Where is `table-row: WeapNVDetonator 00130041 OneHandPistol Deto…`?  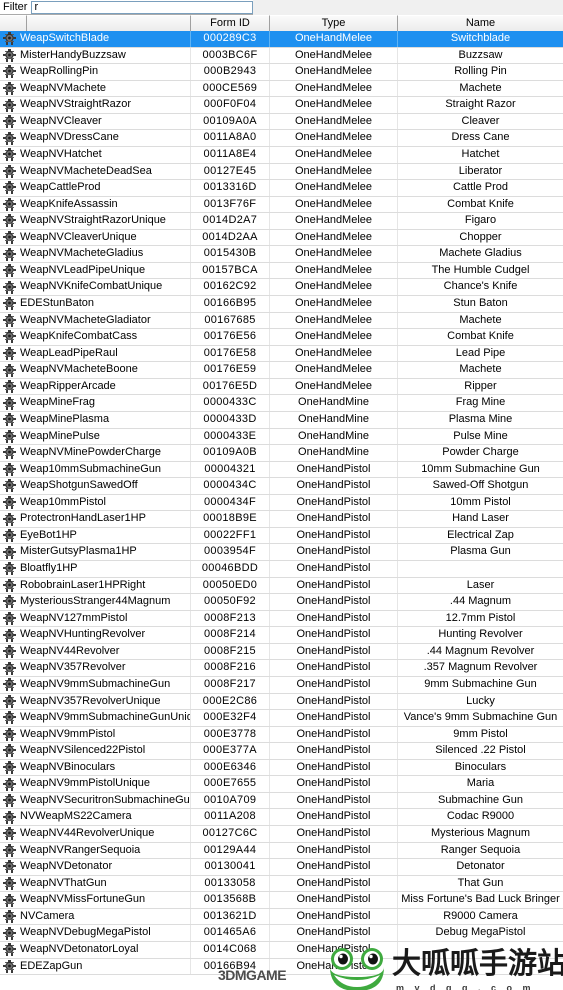
table-row: WeapNVDetonator 00130041 OneHandPistol Deto… is located at coordinates (281, 867).